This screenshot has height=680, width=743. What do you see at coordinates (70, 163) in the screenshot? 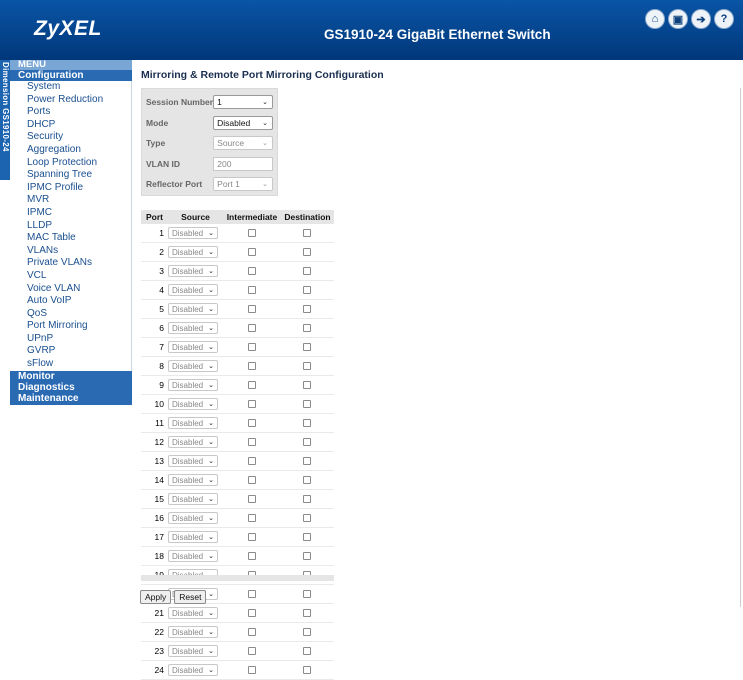
I see `sidebar-item: Loop Protection` at bounding box center [70, 163].